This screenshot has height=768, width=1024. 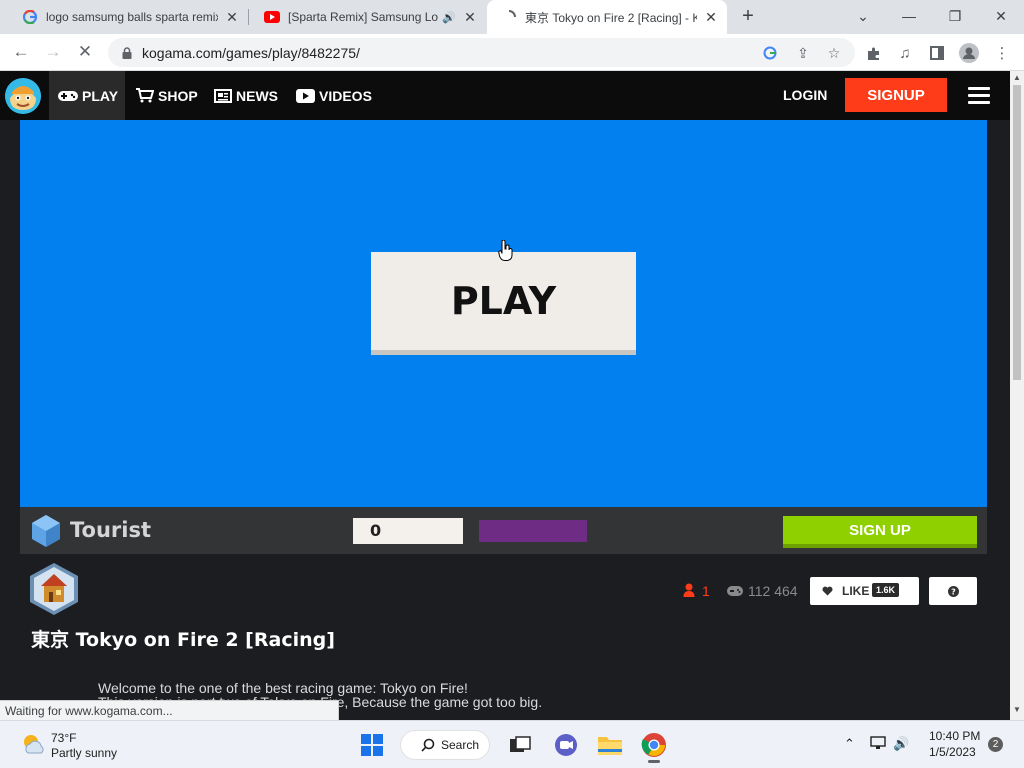 I want to click on nav-videos: VIDEOS, so click(x=334, y=95).